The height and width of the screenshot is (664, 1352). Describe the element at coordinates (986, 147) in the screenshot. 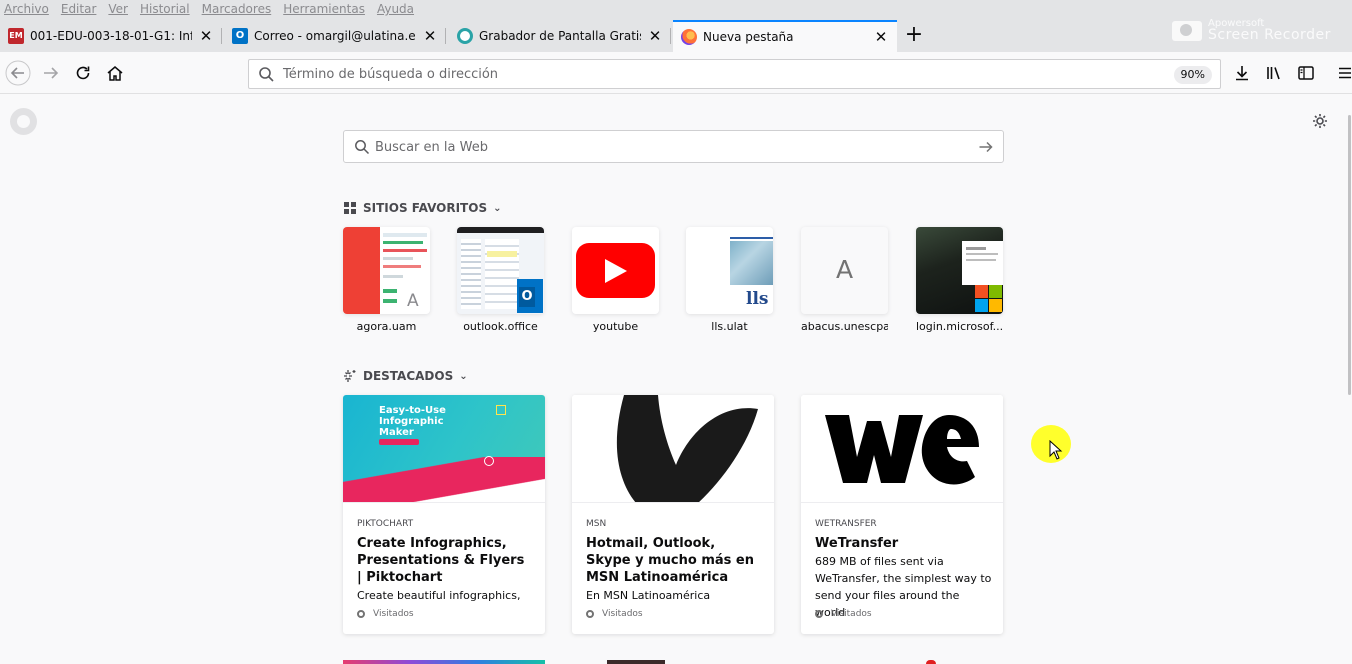

I see `arrow-right-icon` at that location.